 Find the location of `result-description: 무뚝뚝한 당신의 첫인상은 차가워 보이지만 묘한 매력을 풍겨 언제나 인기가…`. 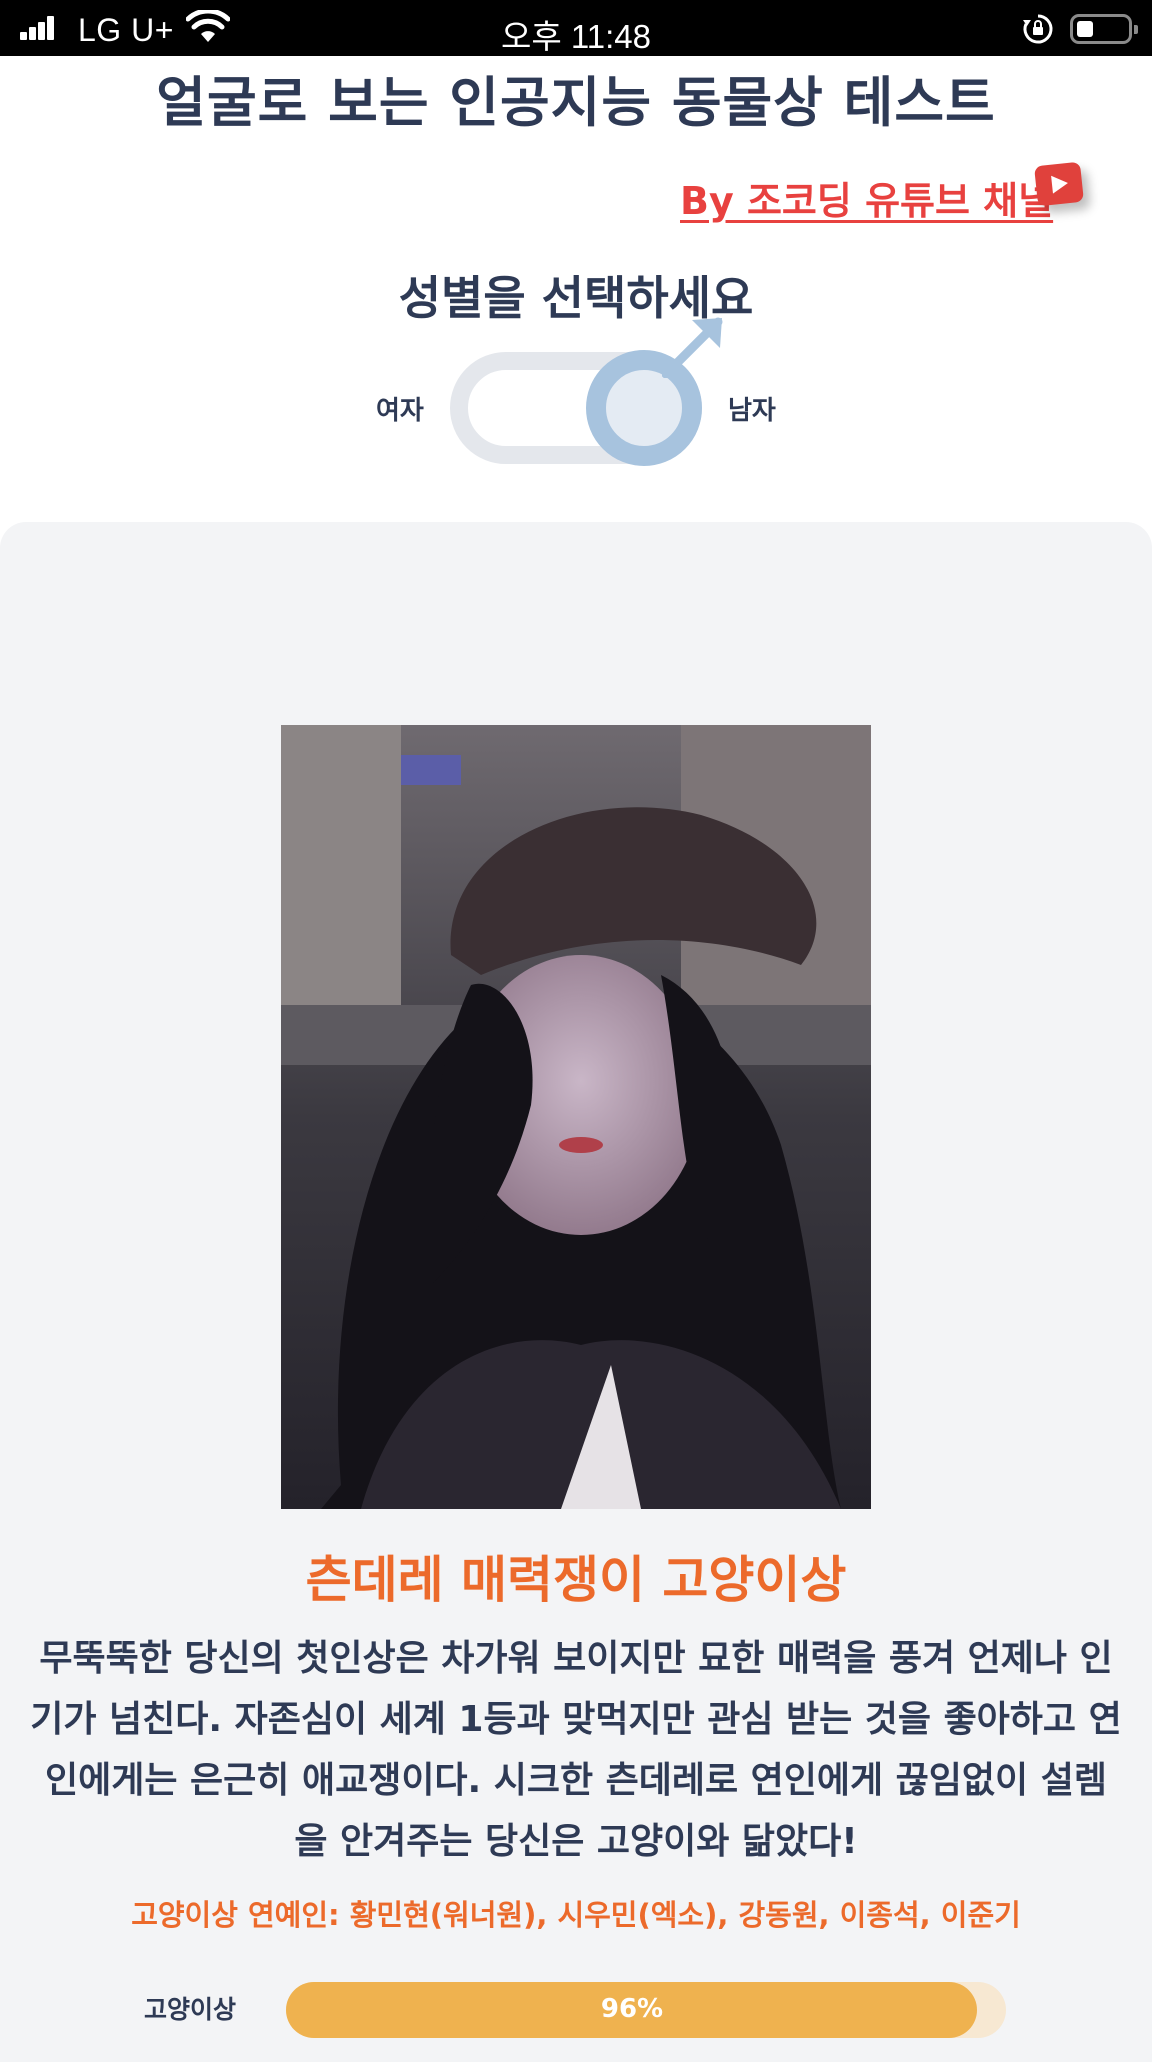

result-description: 무뚝뚝한 당신의 첫인상은 차가워 보이지만 묘한 매력을 풍겨 언제나 인기가… is located at coordinates (576, 1750).